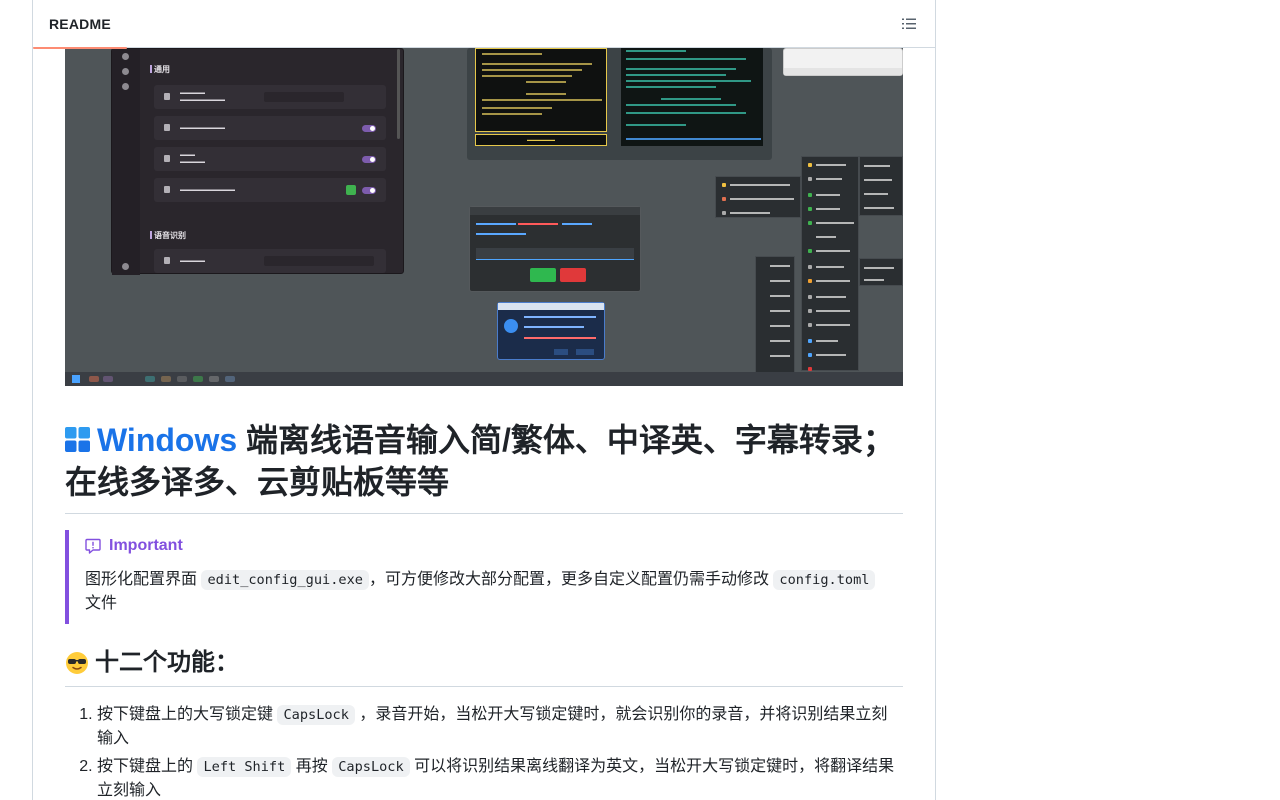 Image resolution: width=1280 pixels, height=800 pixels. Describe the element at coordinates (484, 667) in the screenshot. I see `features-heading: 十二个功能：` at that location.